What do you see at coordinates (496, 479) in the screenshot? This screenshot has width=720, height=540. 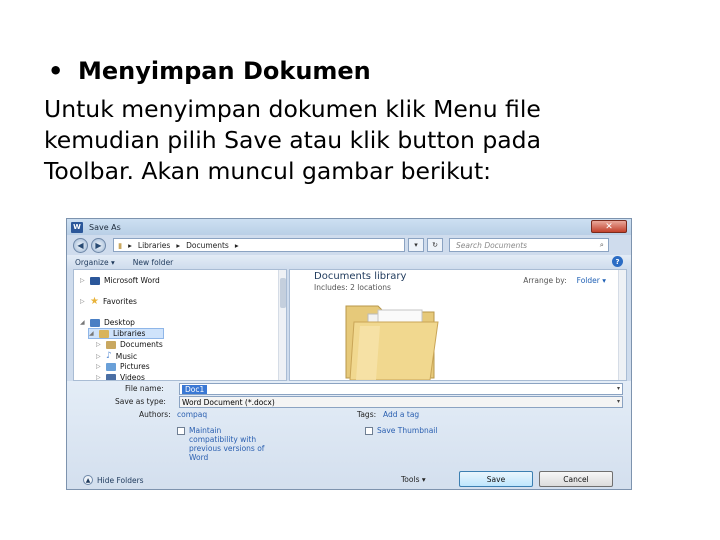 I see `save-button: Save` at bounding box center [496, 479].